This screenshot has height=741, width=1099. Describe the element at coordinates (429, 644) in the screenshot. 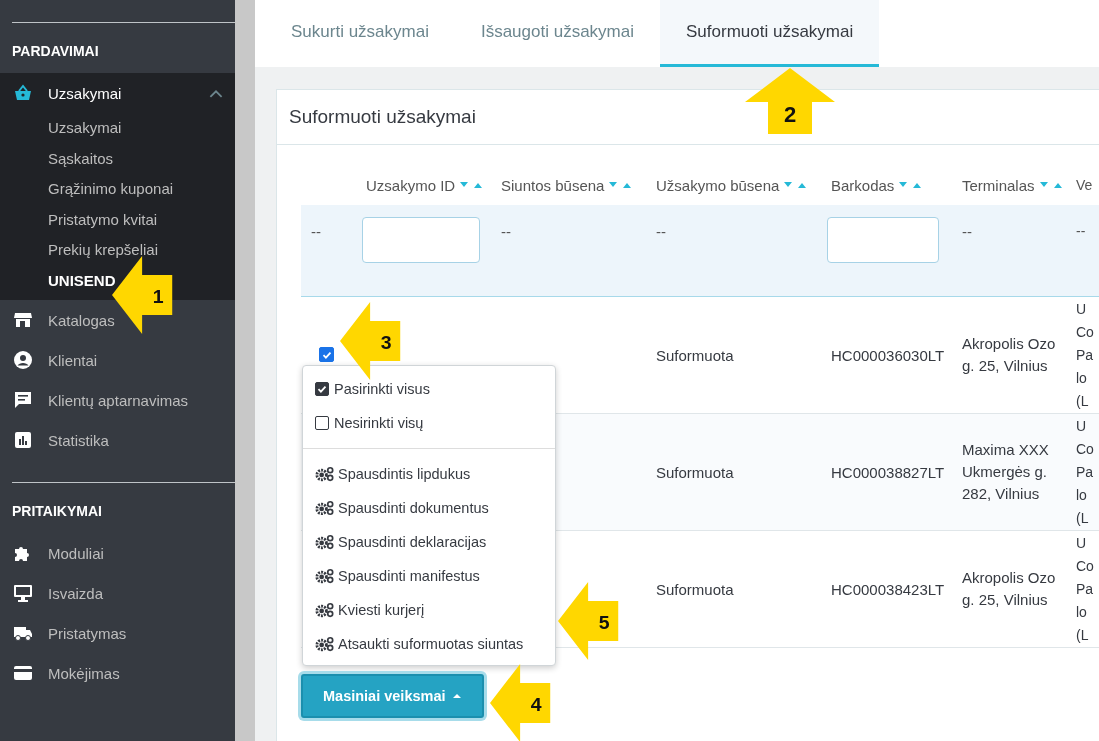

I see `menu-item: Atsaukti suformuotas siuntas` at that location.